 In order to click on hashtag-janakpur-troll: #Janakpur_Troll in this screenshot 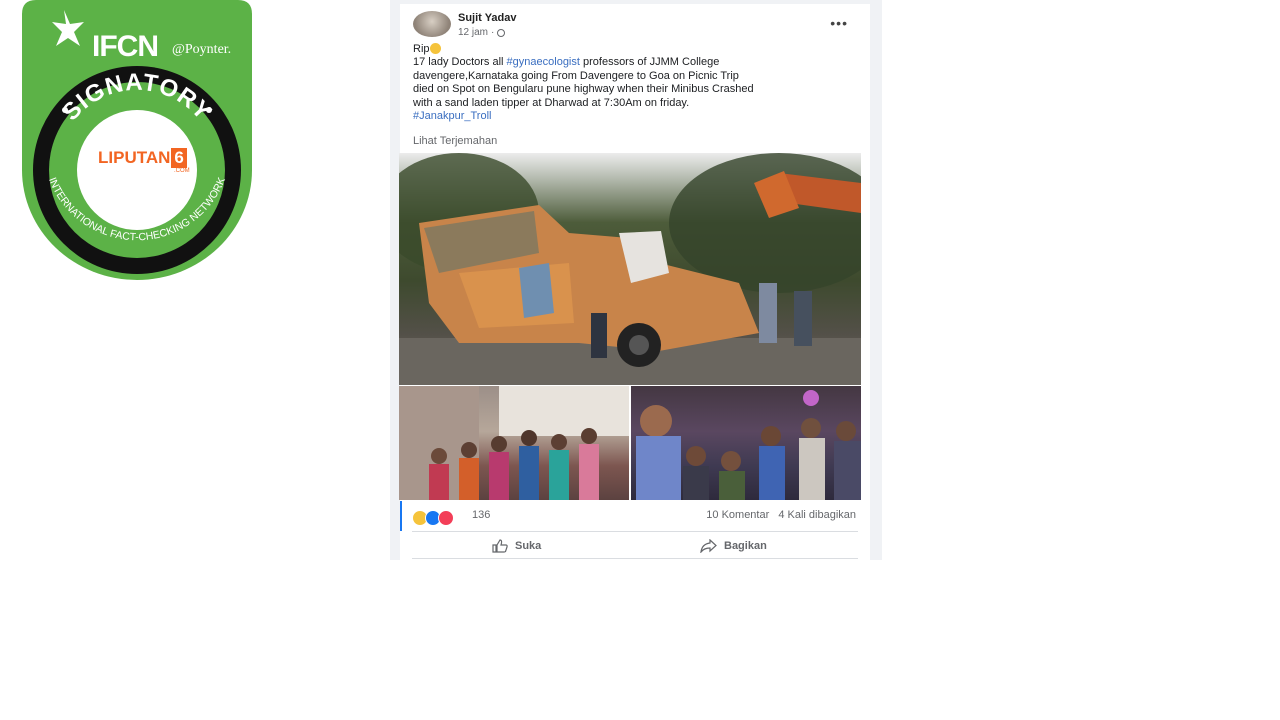, I will do `click(638, 116)`.